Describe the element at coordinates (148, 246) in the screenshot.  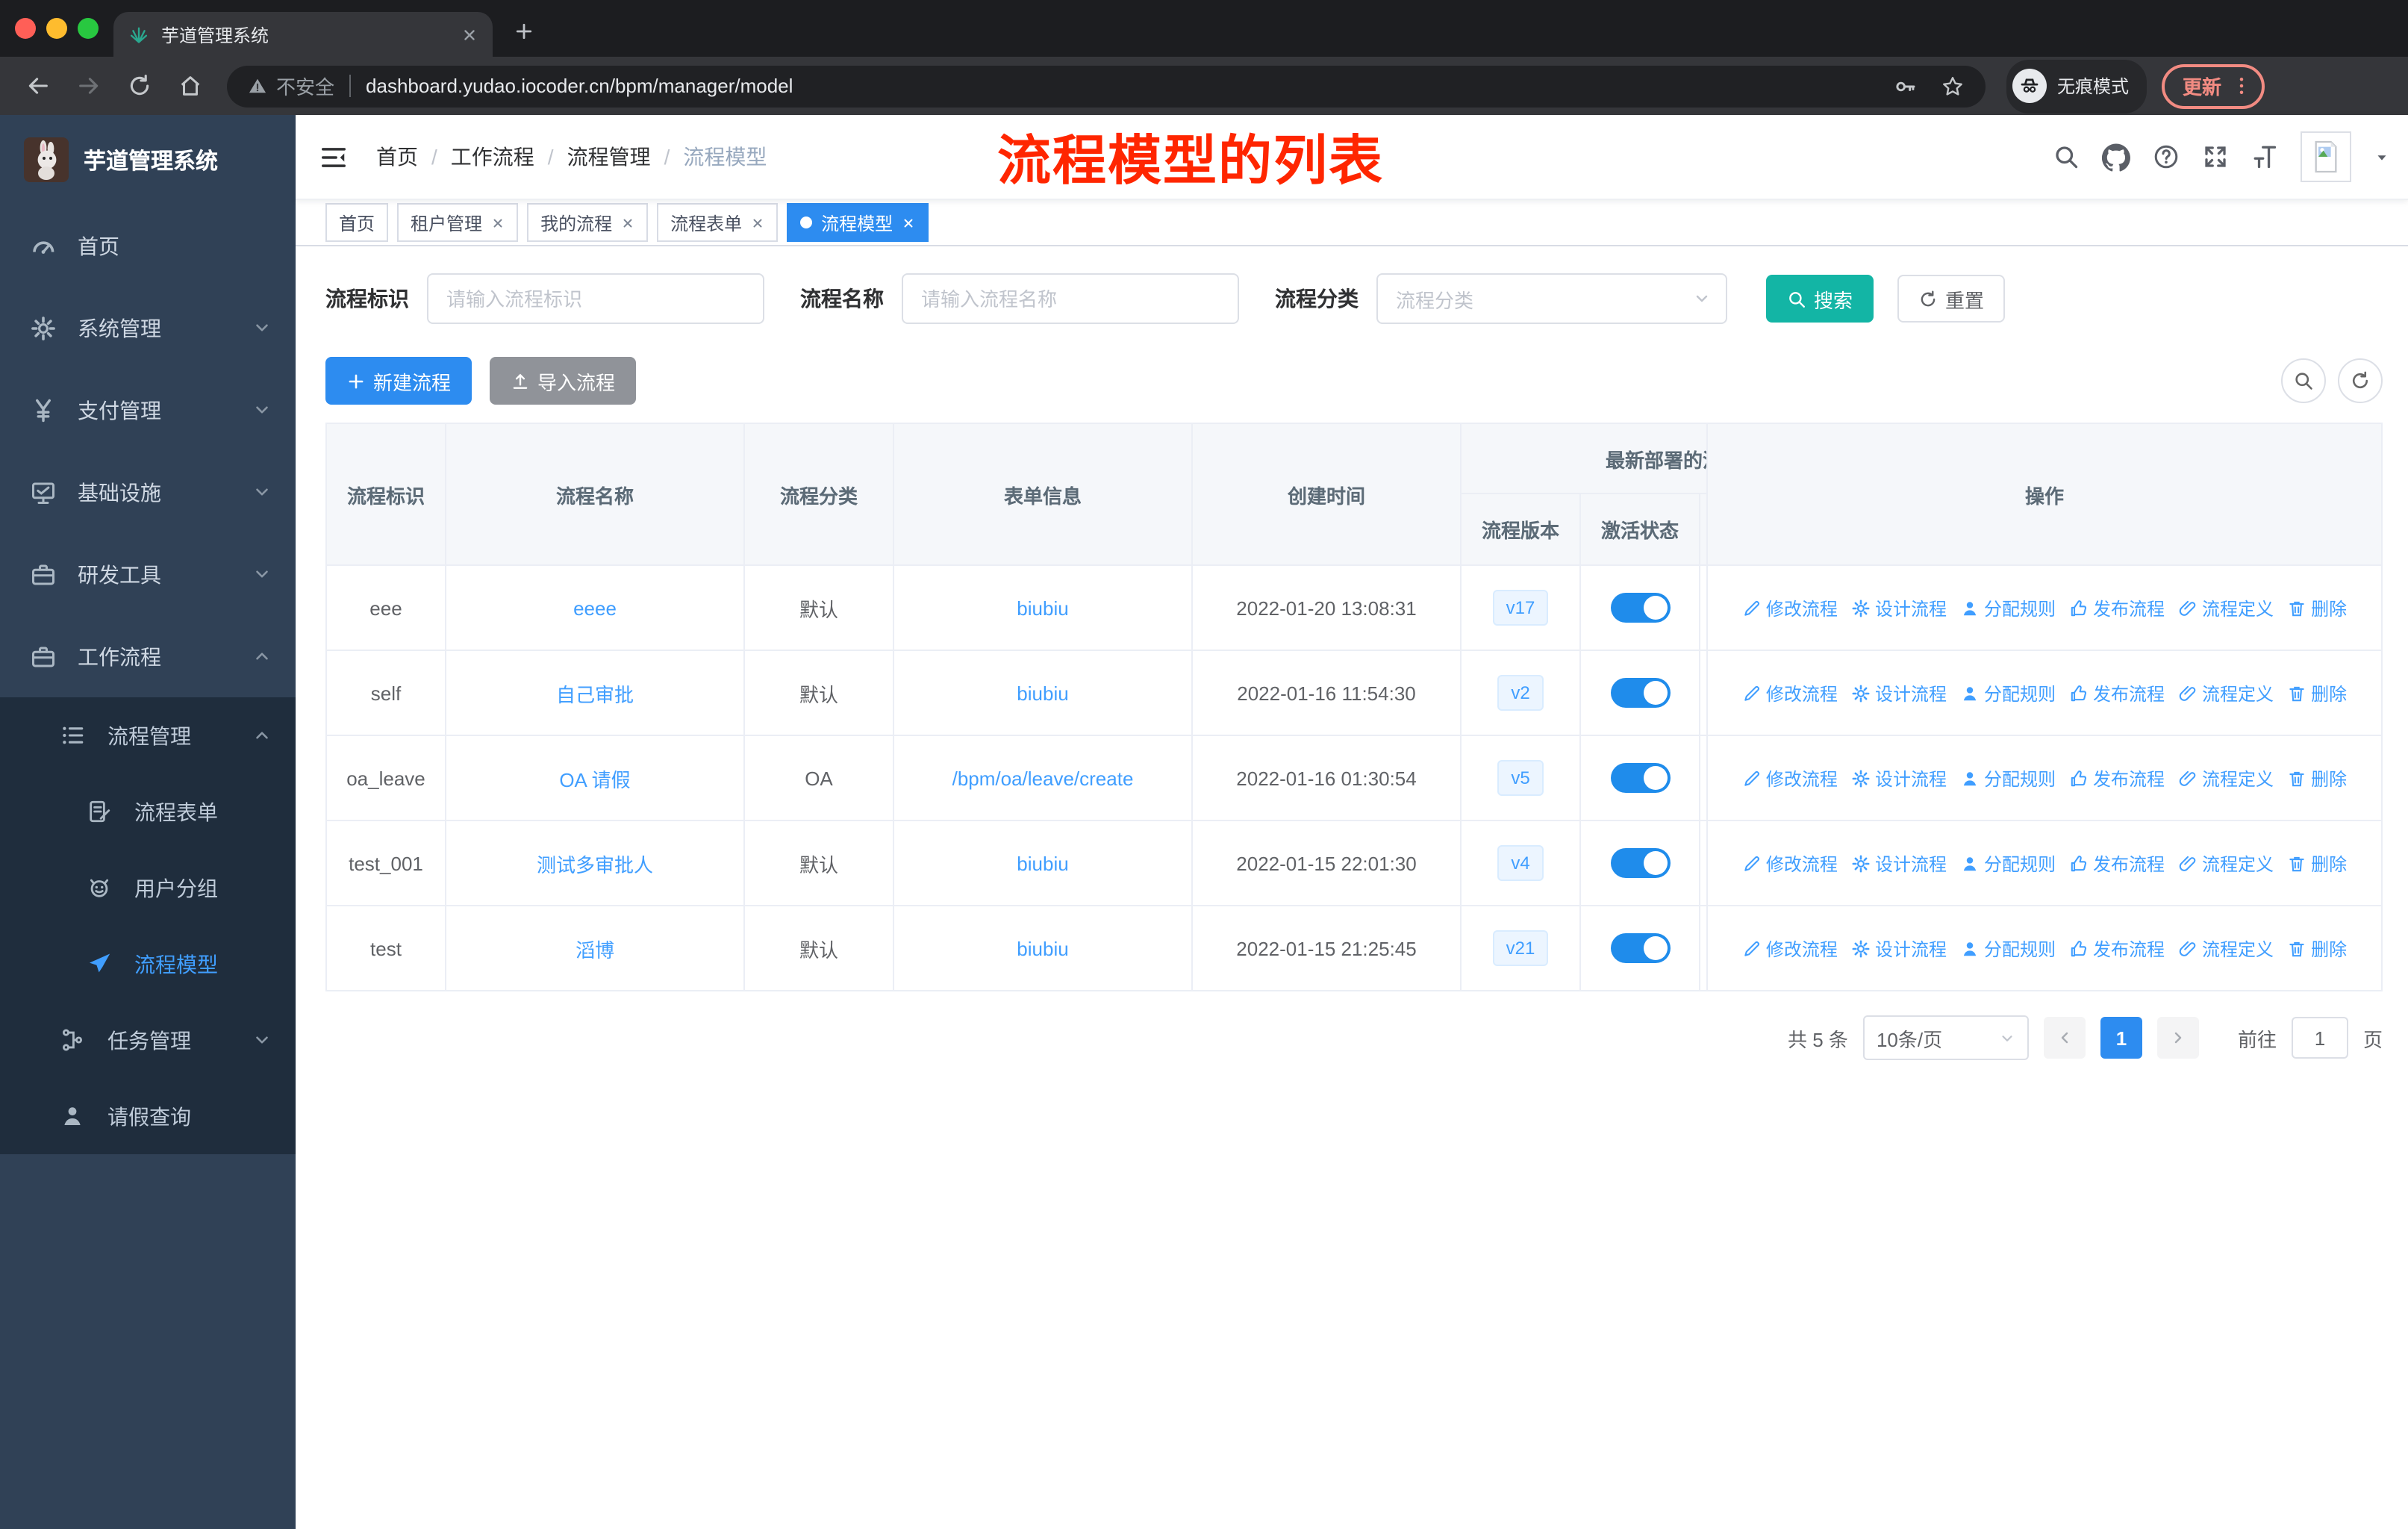
I see `sidebar-item-home: 首页` at that location.